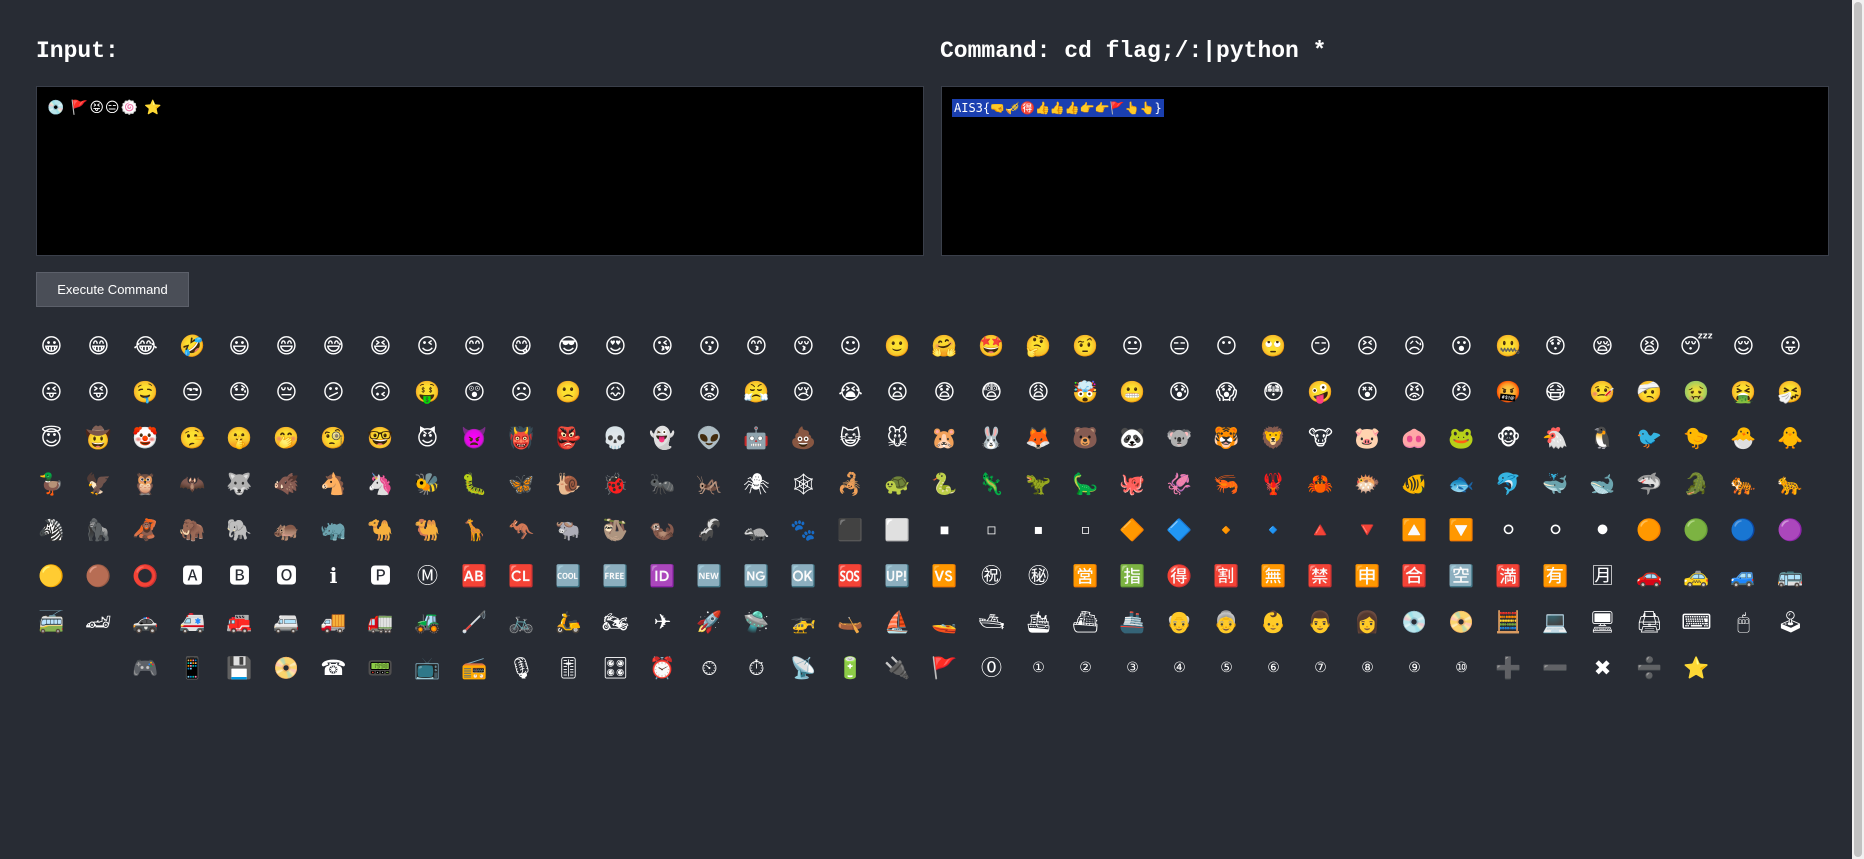  What do you see at coordinates (991, 668) in the screenshot?
I see `emoji-key: ⓪` at bounding box center [991, 668].